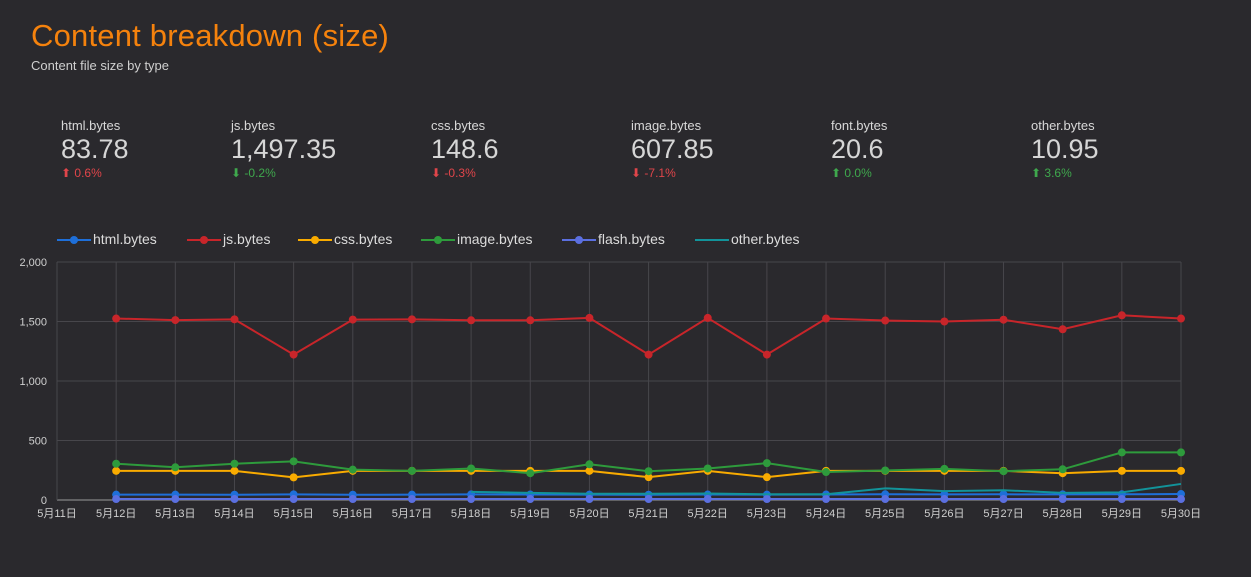 The width and height of the screenshot is (1251, 577). I want to click on x-tick-label: 5月30日, so click(1181, 514).